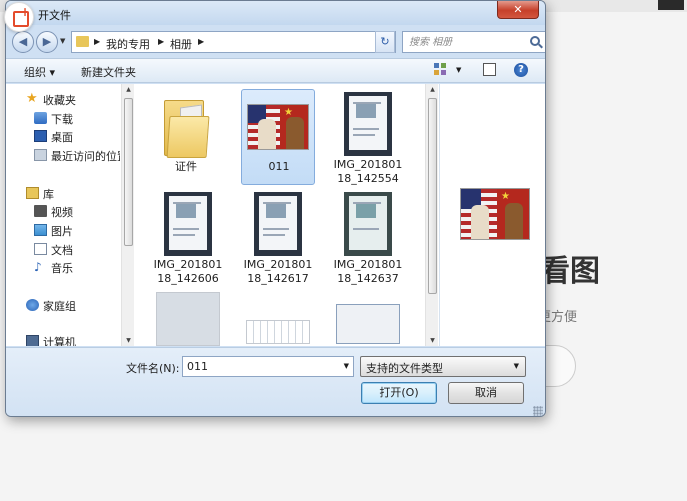 This screenshot has height=501, width=687. Describe the element at coordinates (32, 340) in the screenshot. I see `computer-icon` at that location.